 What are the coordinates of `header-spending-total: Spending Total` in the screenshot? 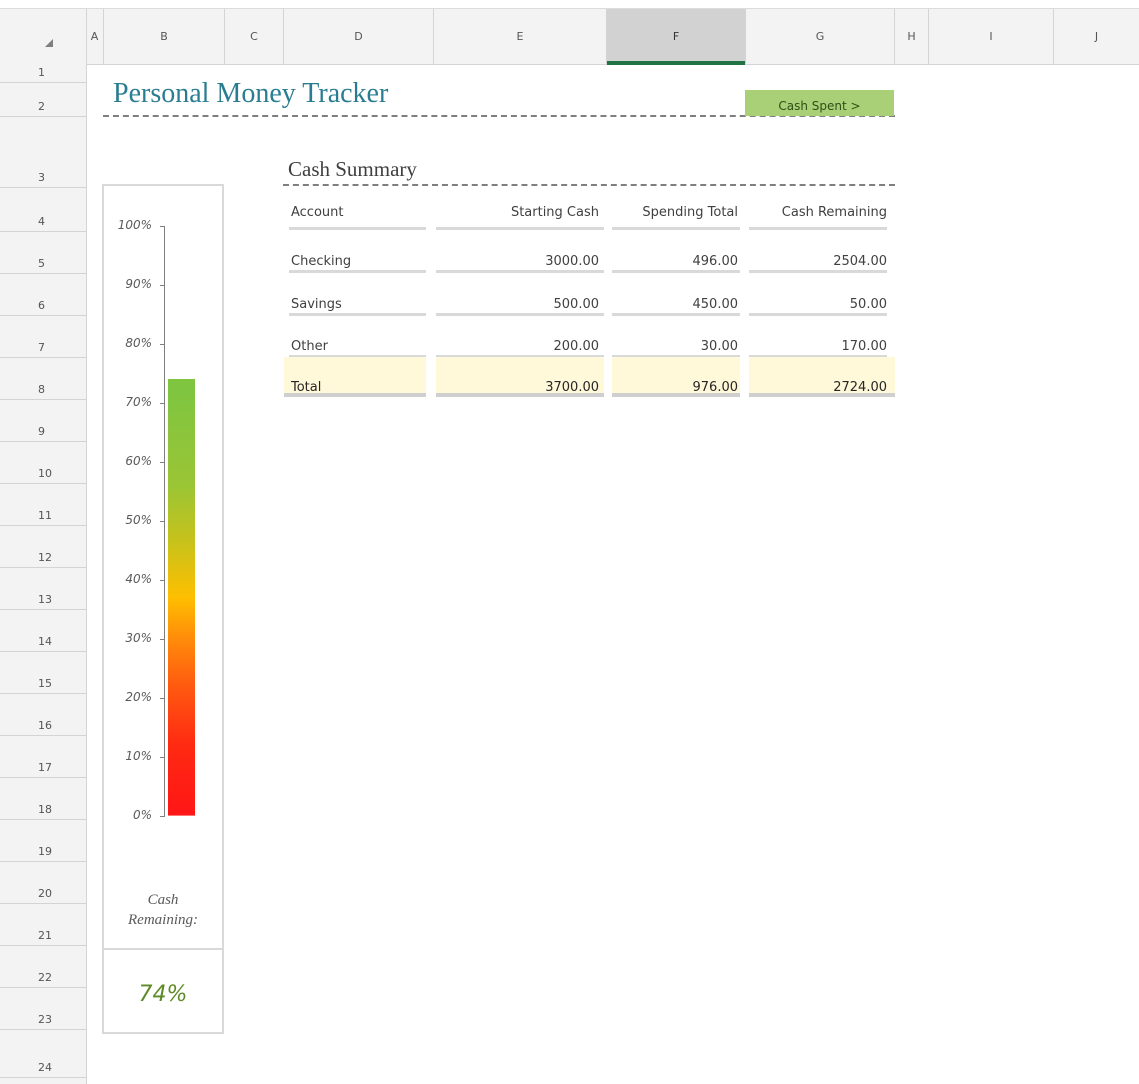 It's located at (676, 213).